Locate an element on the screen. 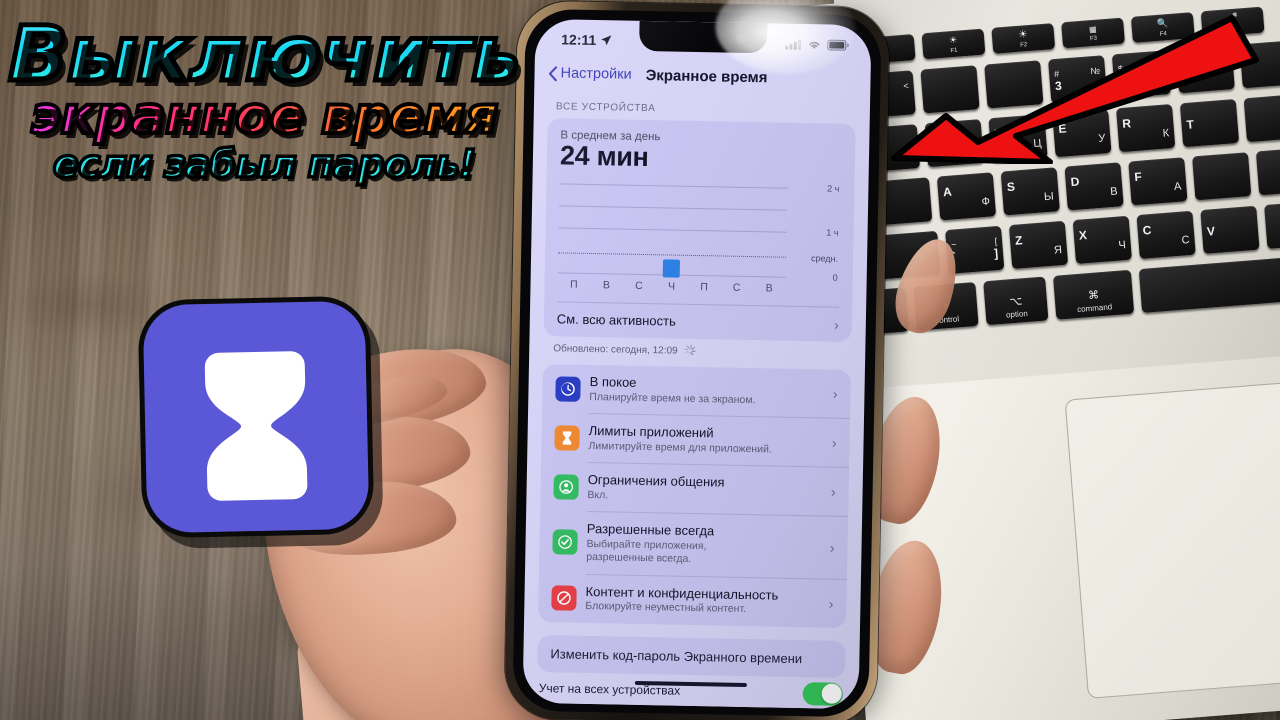  back-button: Настройки is located at coordinates (590, 74).